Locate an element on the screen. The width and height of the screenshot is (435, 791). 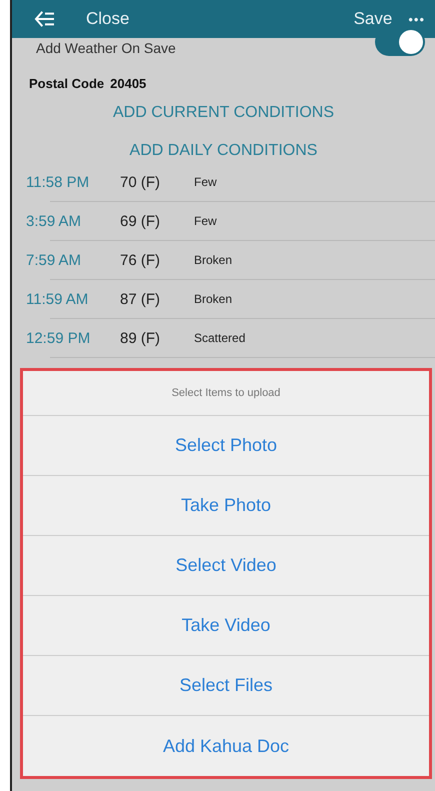
more-button: ••• is located at coordinates (416, 19).